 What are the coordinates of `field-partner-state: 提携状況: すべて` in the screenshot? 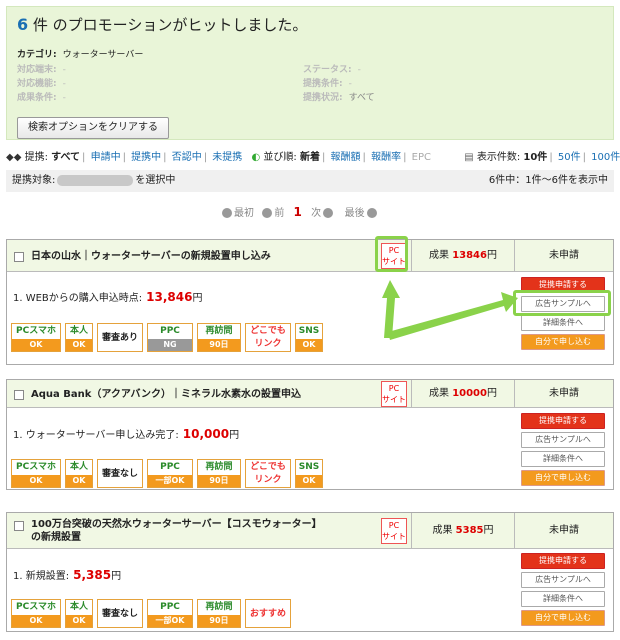 It's located at (339, 98).